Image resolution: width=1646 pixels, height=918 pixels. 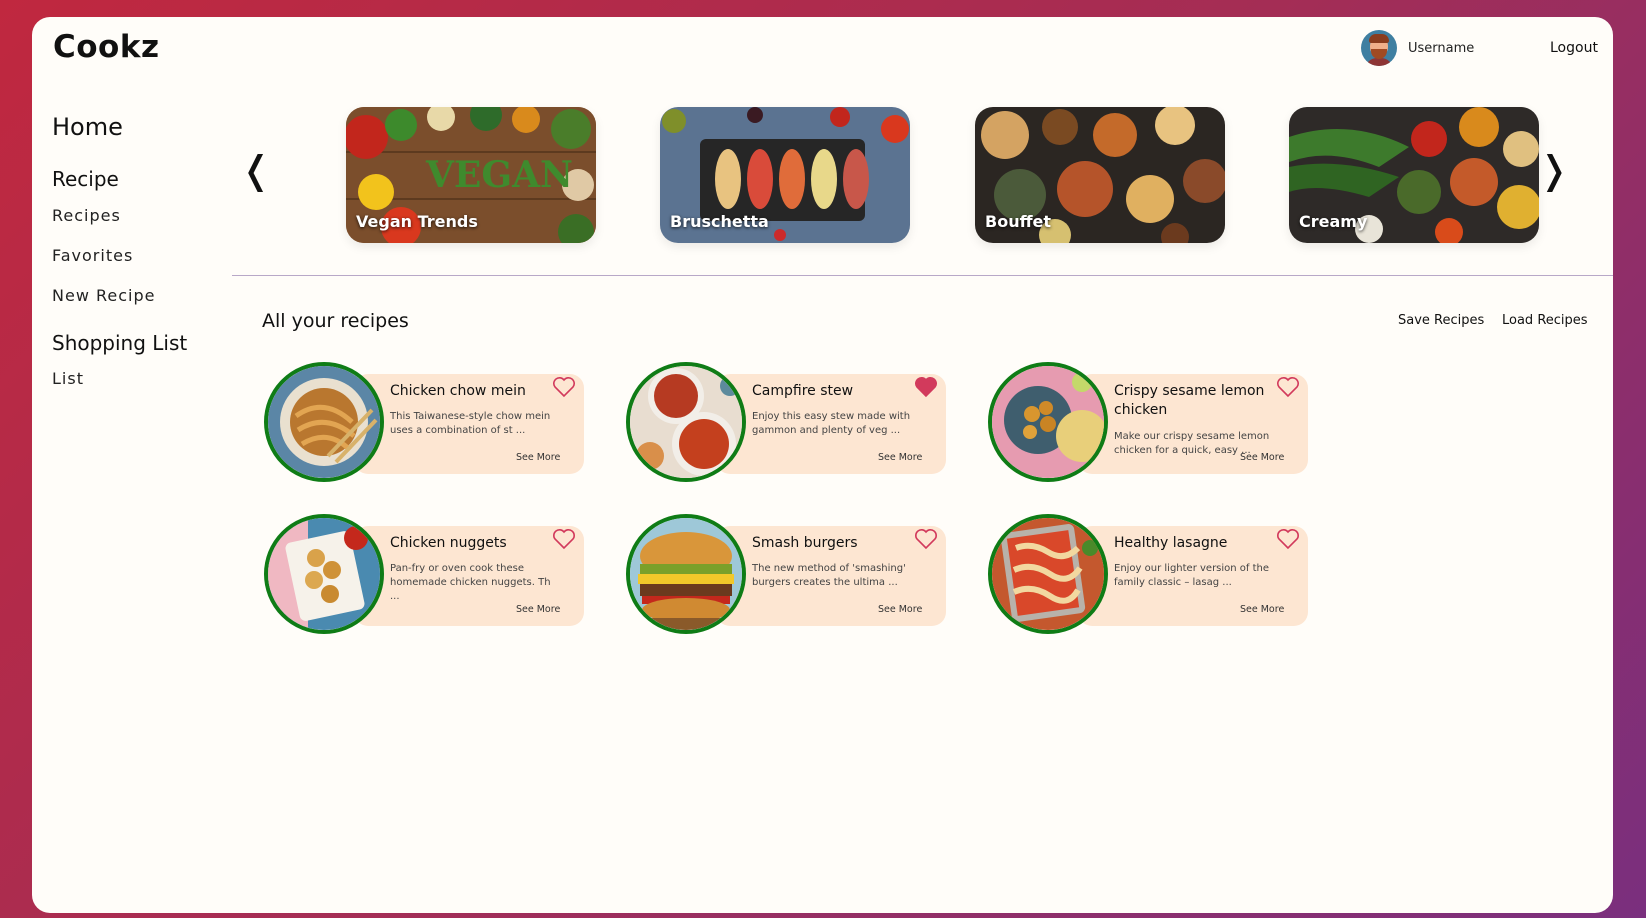 I want to click on sidebar-home: Home, so click(x=87, y=127).